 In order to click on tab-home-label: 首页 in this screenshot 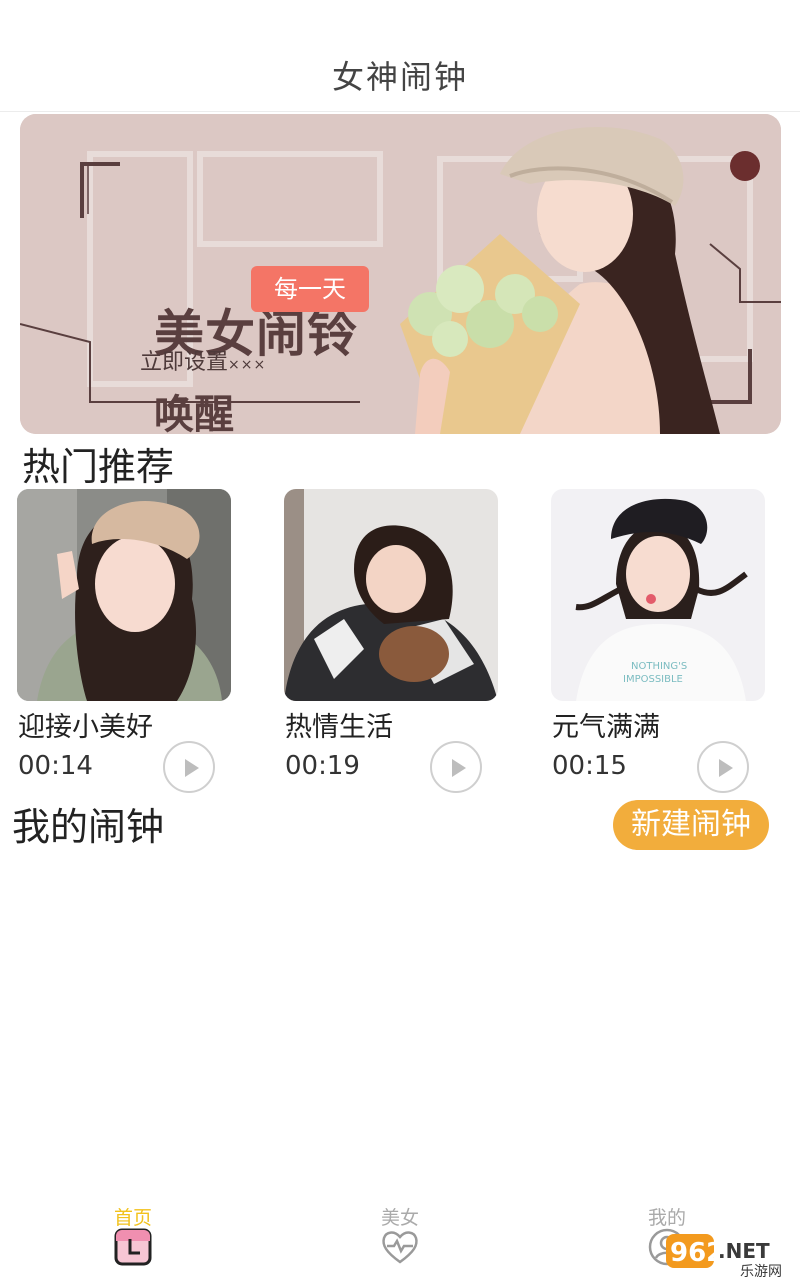, I will do `click(132, 1218)`.